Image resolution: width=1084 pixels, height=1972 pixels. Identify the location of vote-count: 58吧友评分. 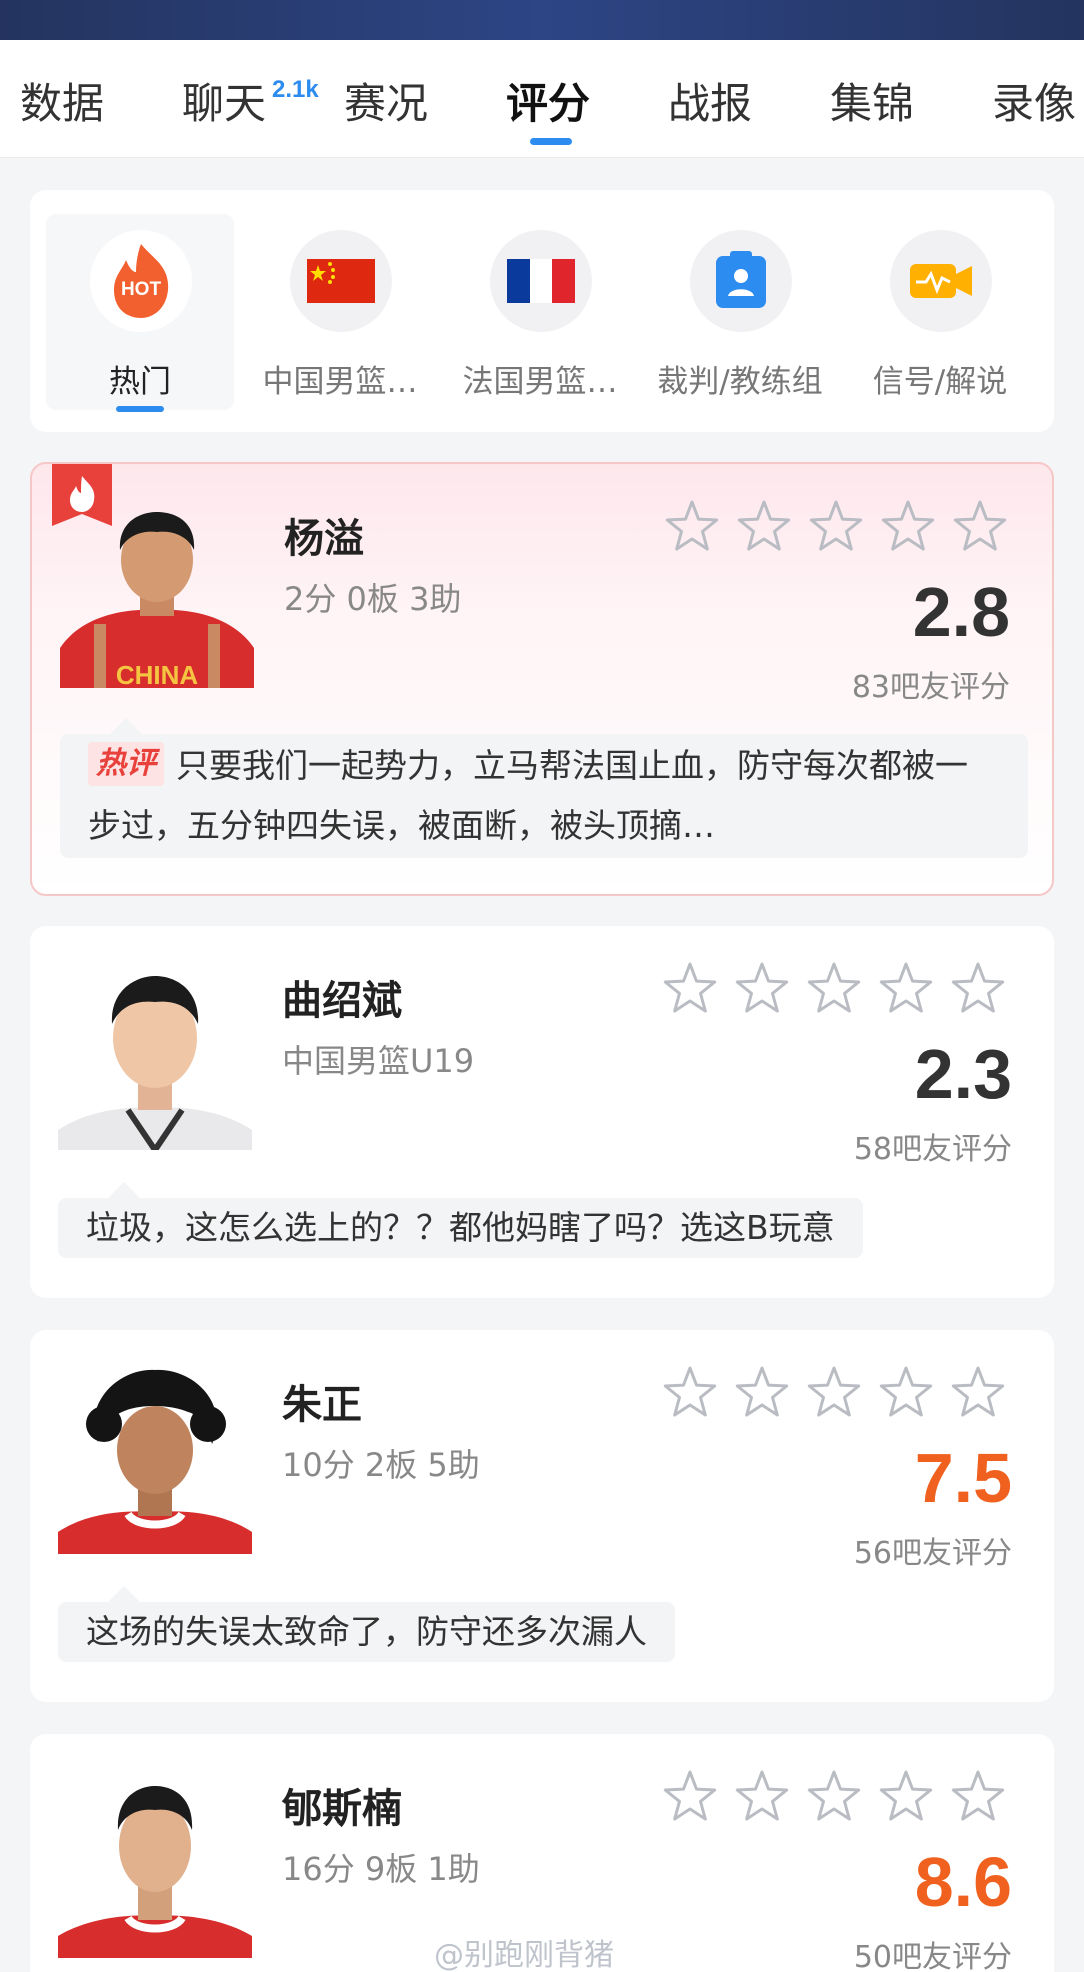
(932, 1149).